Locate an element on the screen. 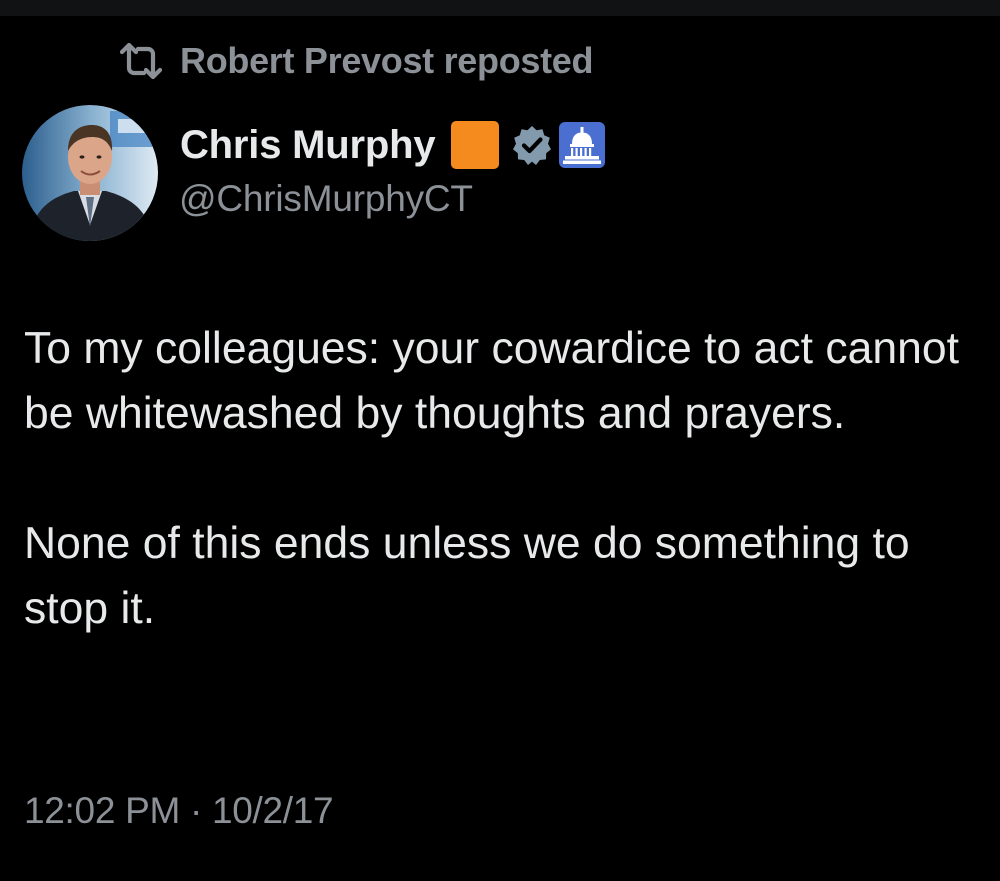 Image resolution: width=1000 pixels, height=881 pixels. repost-context: Robert Prevost reposted is located at coordinates (356, 61).